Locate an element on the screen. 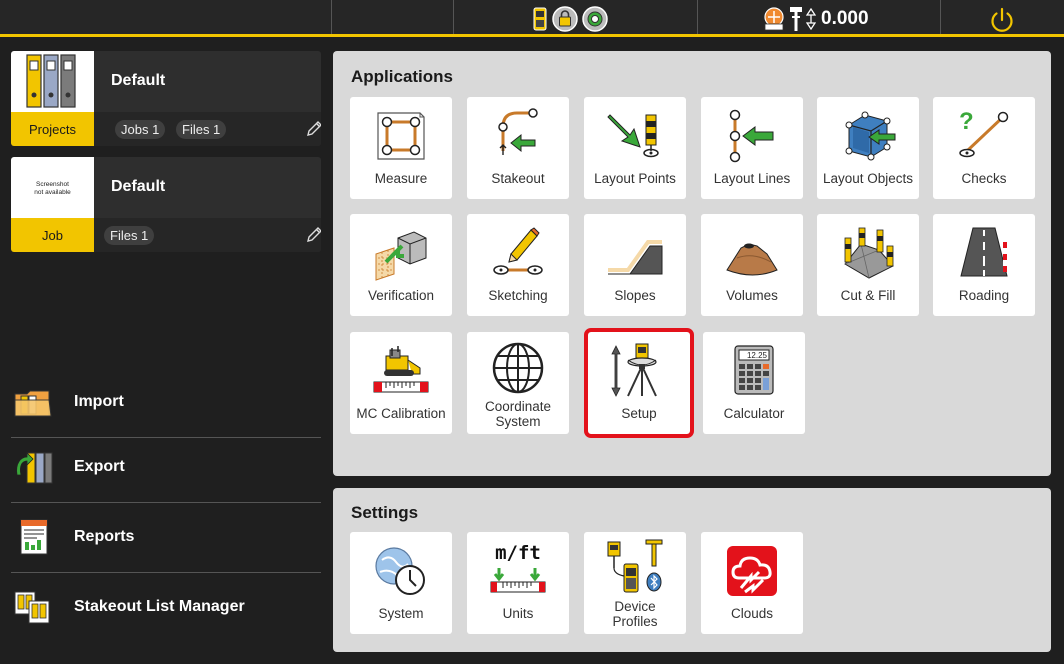  tile-measure: Measure is located at coordinates (401, 148).